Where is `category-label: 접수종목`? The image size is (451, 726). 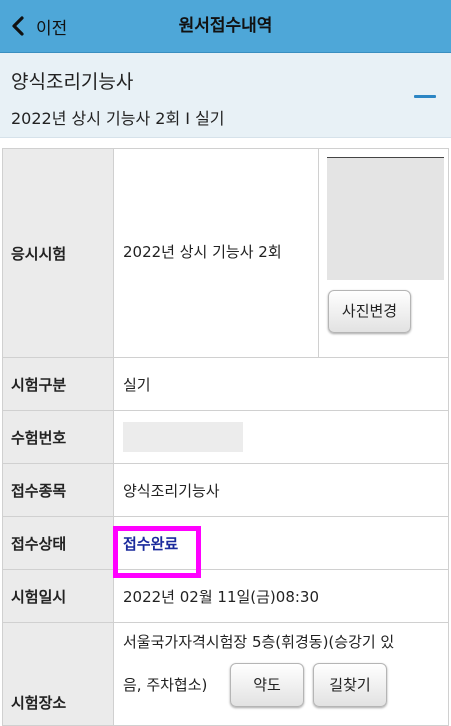 category-label: 접수종목 is located at coordinates (58, 490).